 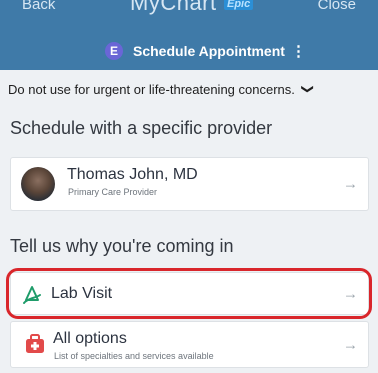 What do you see at coordinates (122, 246) in the screenshot?
I see `reason-section-title: Tell us why you're coming in` at bounding box center [122, 246].